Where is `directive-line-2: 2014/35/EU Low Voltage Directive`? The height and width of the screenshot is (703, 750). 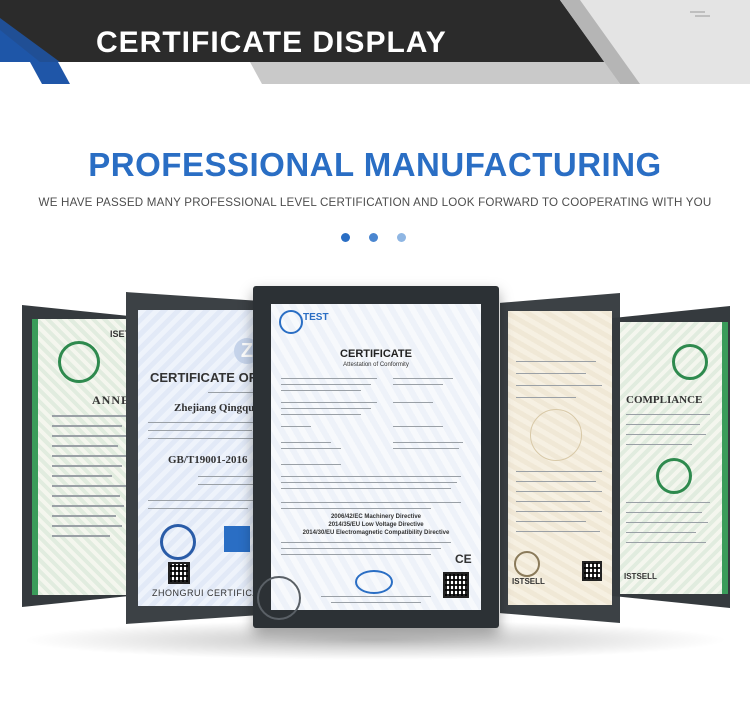 directive-line-2: 2014/35/EU Low Voltage Directive is located at coordinates (376, 525).